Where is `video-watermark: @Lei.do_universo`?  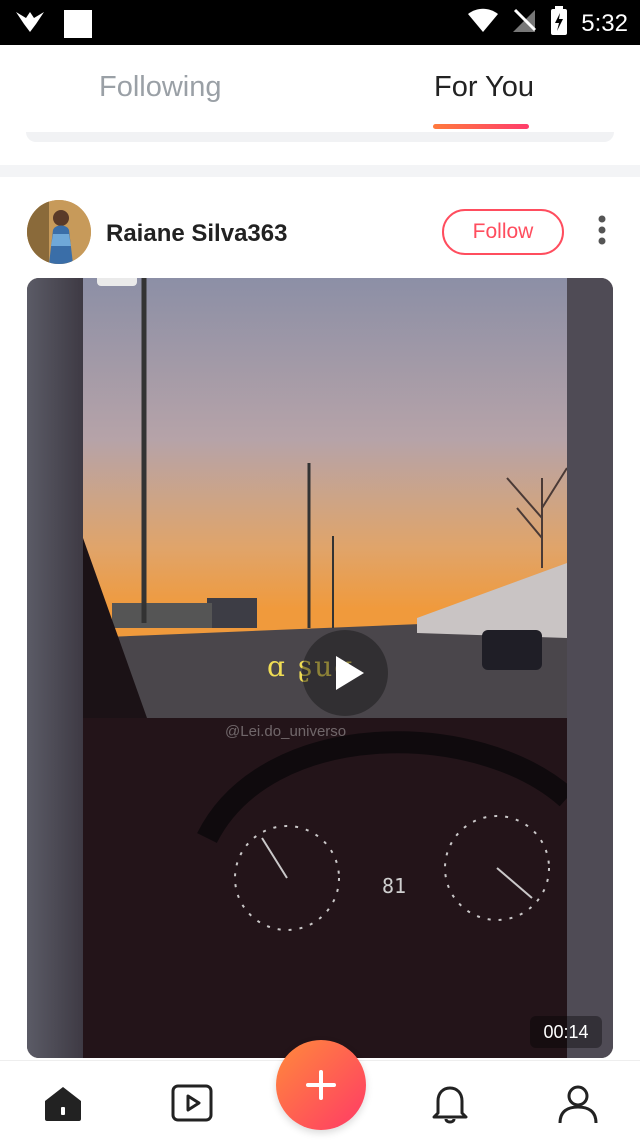
video-watermark: @Lei.do_universo is located at coordinates (286, 731).